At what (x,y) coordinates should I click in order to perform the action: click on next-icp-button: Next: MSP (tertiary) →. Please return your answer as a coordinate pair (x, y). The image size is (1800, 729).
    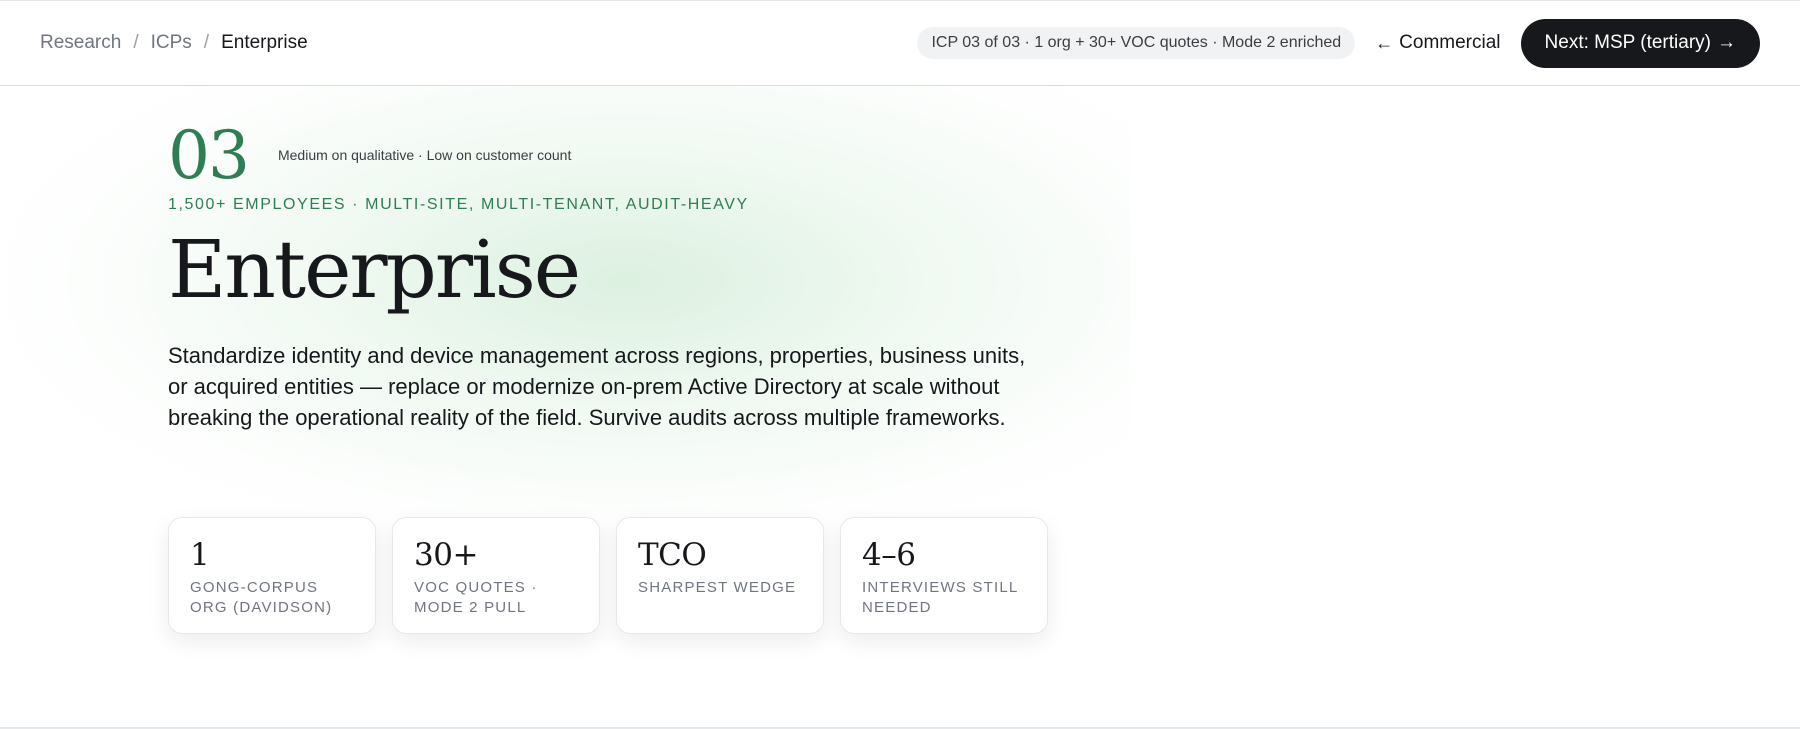
    Looking at the image, I should click on (1640, 43).